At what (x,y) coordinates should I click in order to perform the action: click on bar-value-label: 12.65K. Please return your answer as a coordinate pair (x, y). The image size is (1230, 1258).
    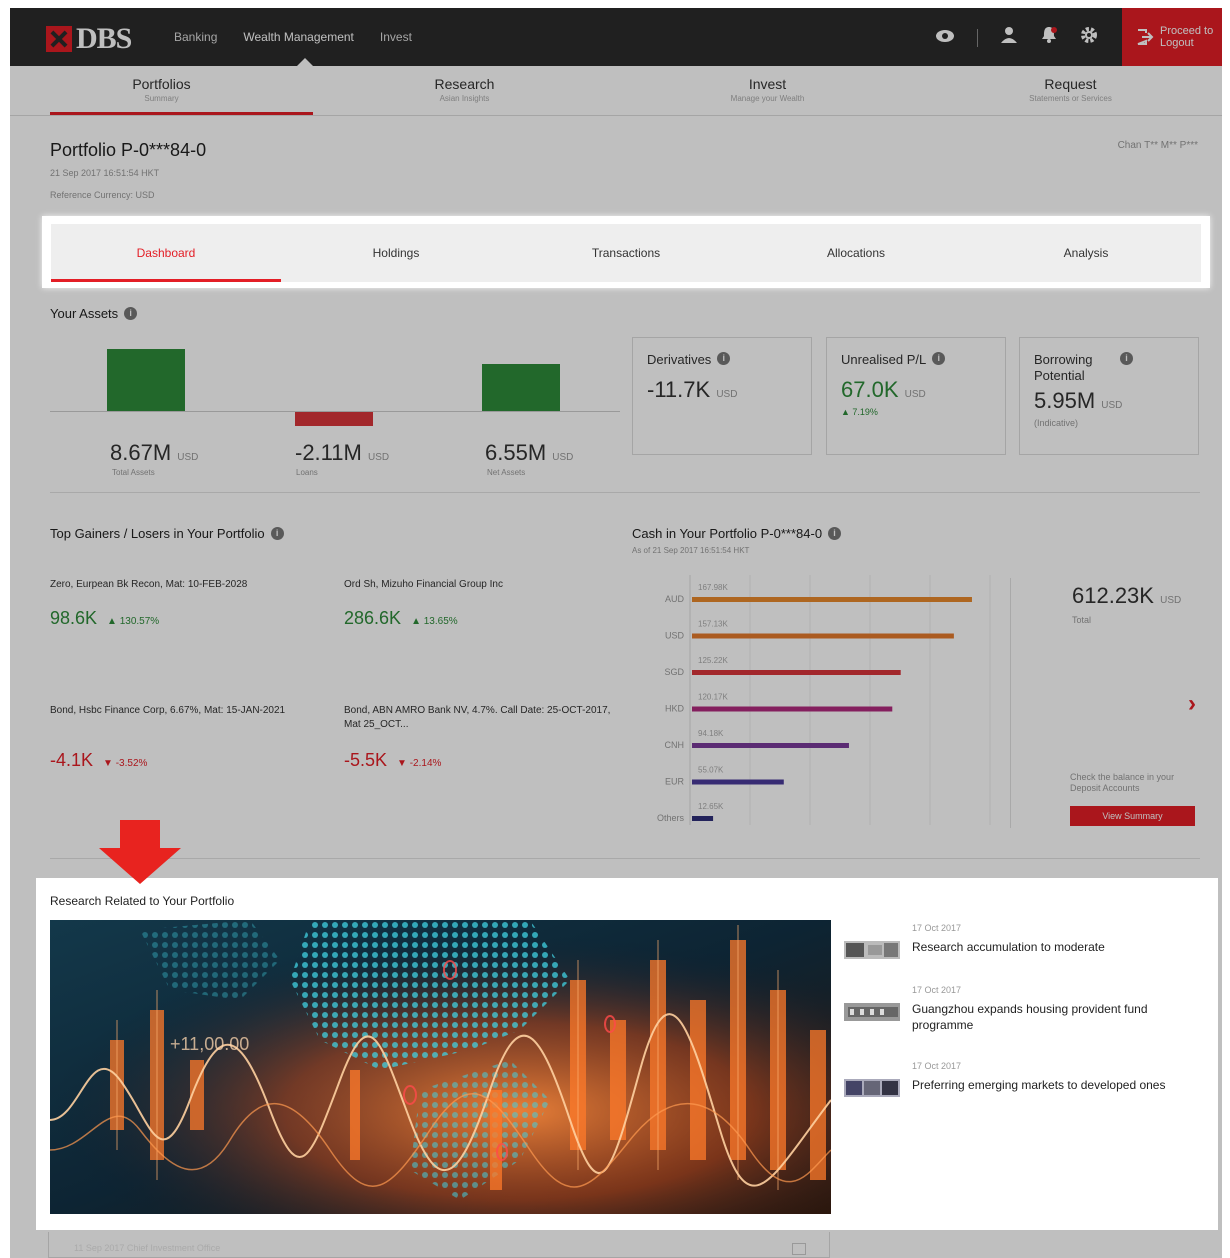
    Looking at the image, I should click on (711, 806).